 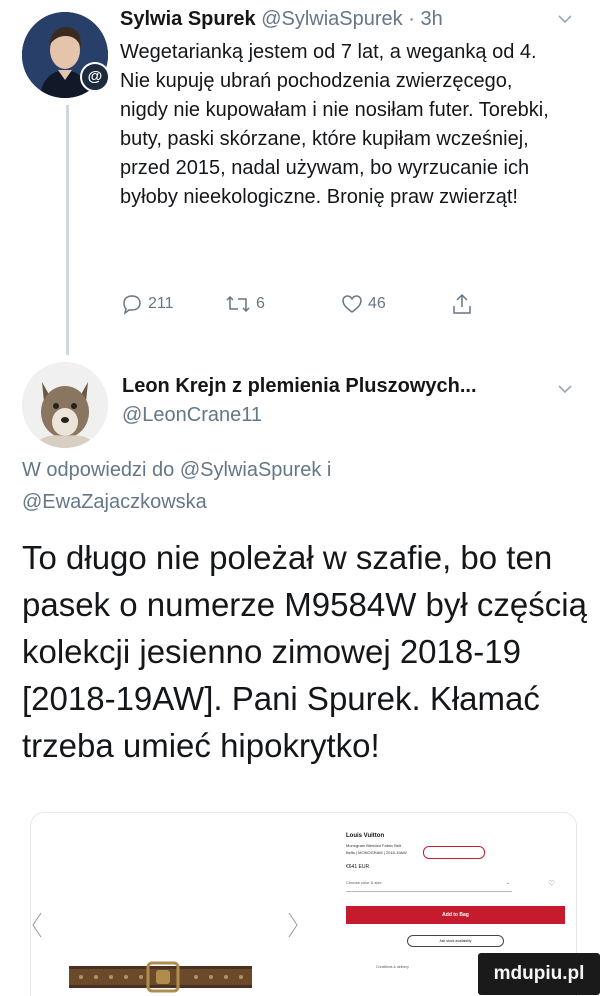 I want to click on share-action, so click(x=462, y=304).